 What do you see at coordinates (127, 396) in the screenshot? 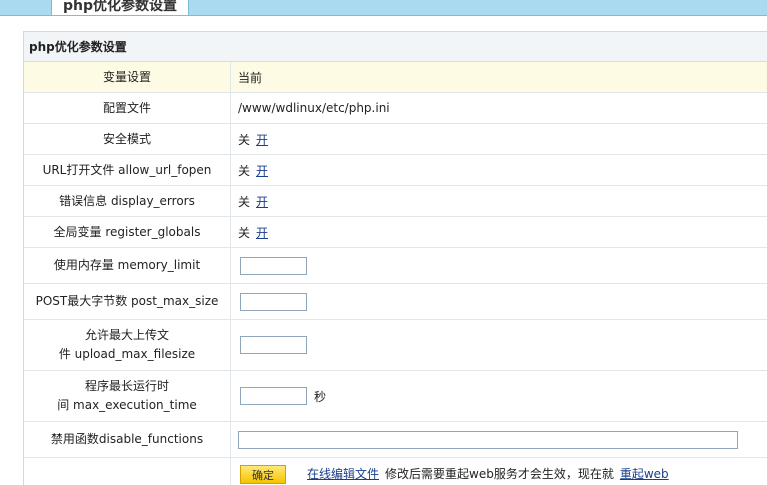
I see `max-execution-time-label: 程序最长运行时 间 max_execution_time` at bounding box center [127, 396].